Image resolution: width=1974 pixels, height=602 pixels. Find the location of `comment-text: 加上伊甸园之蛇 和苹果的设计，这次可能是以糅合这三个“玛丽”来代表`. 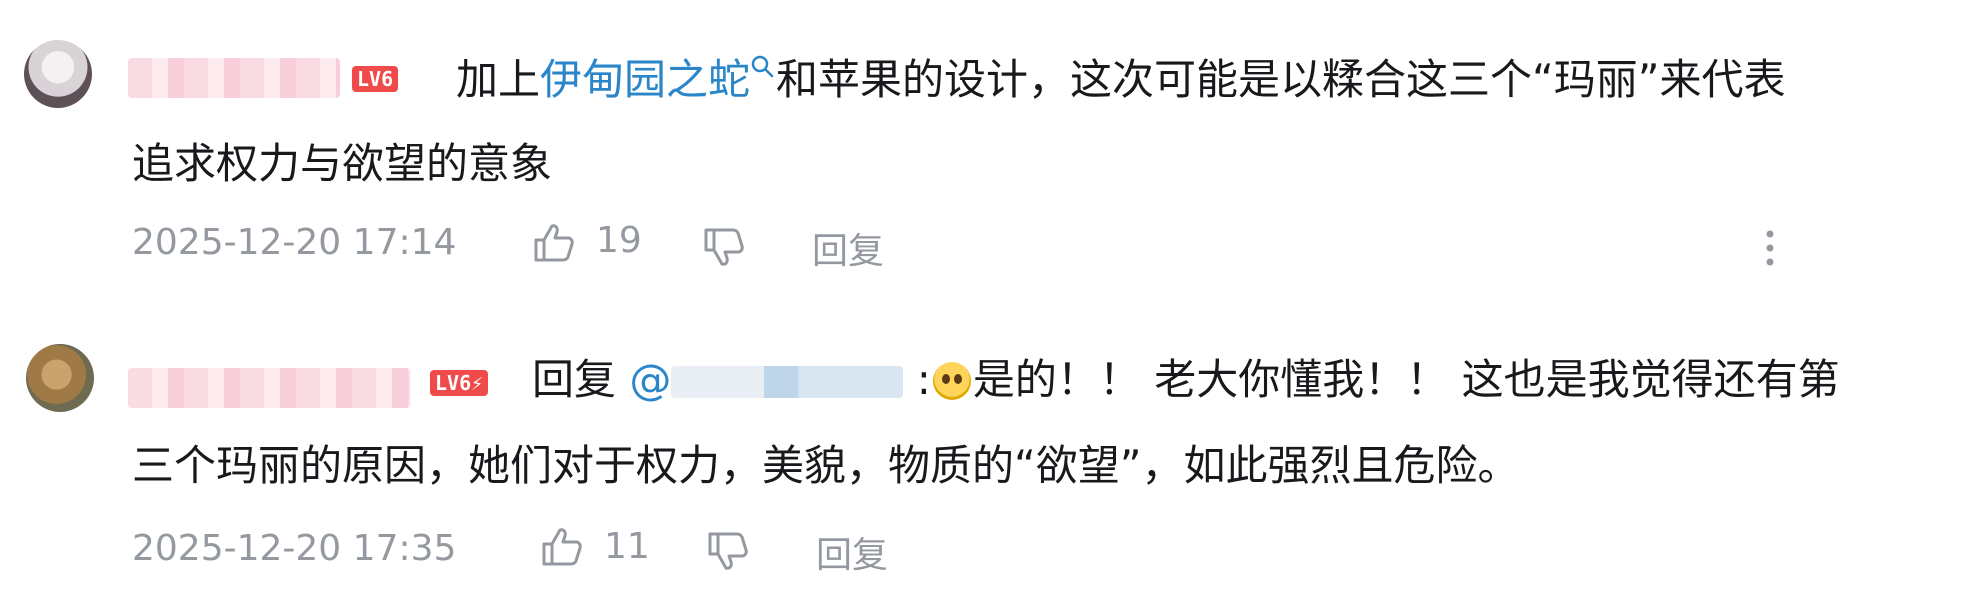

comment-text: 加上伊甸园之蛇 和苹果的设计，这次可能是以糅合这三个“玛丽”来代表 is located at coordinates (1121, 79).